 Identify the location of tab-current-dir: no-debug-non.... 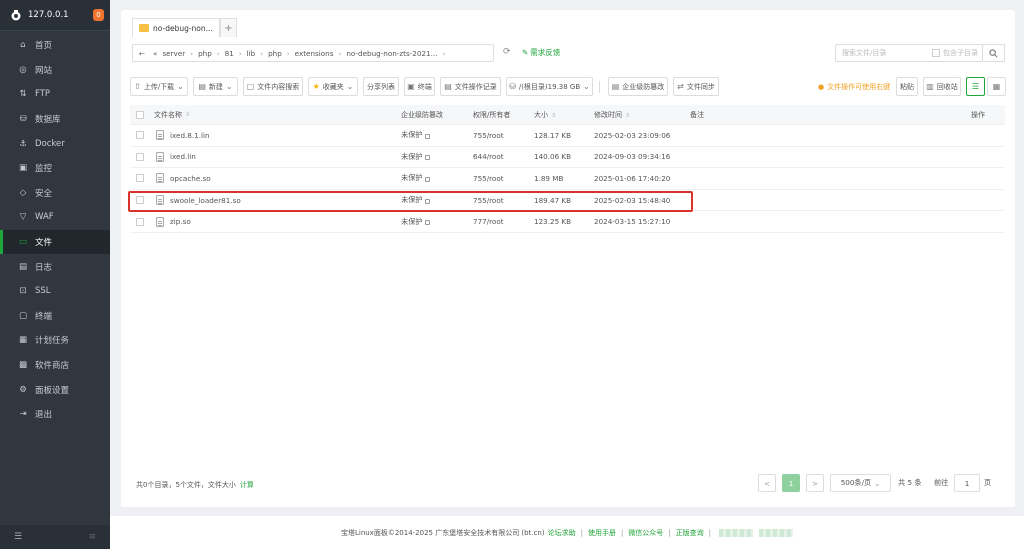
(176, 27).